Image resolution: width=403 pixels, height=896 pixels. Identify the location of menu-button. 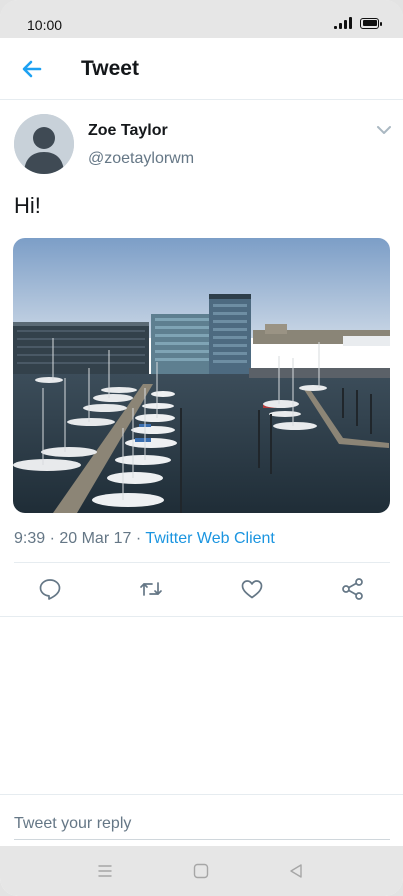
(105, 871).